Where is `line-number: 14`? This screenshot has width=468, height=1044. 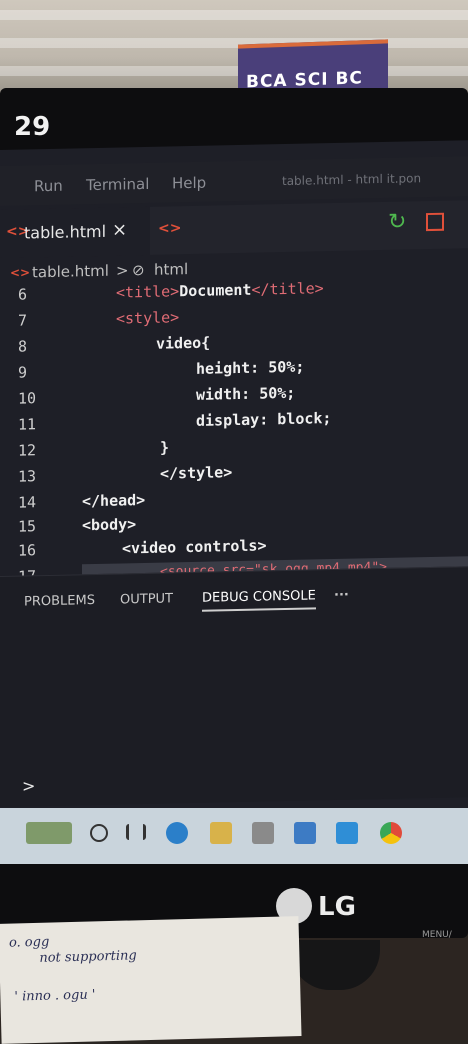 line-number: 14 is located at coordinates (27, 502).